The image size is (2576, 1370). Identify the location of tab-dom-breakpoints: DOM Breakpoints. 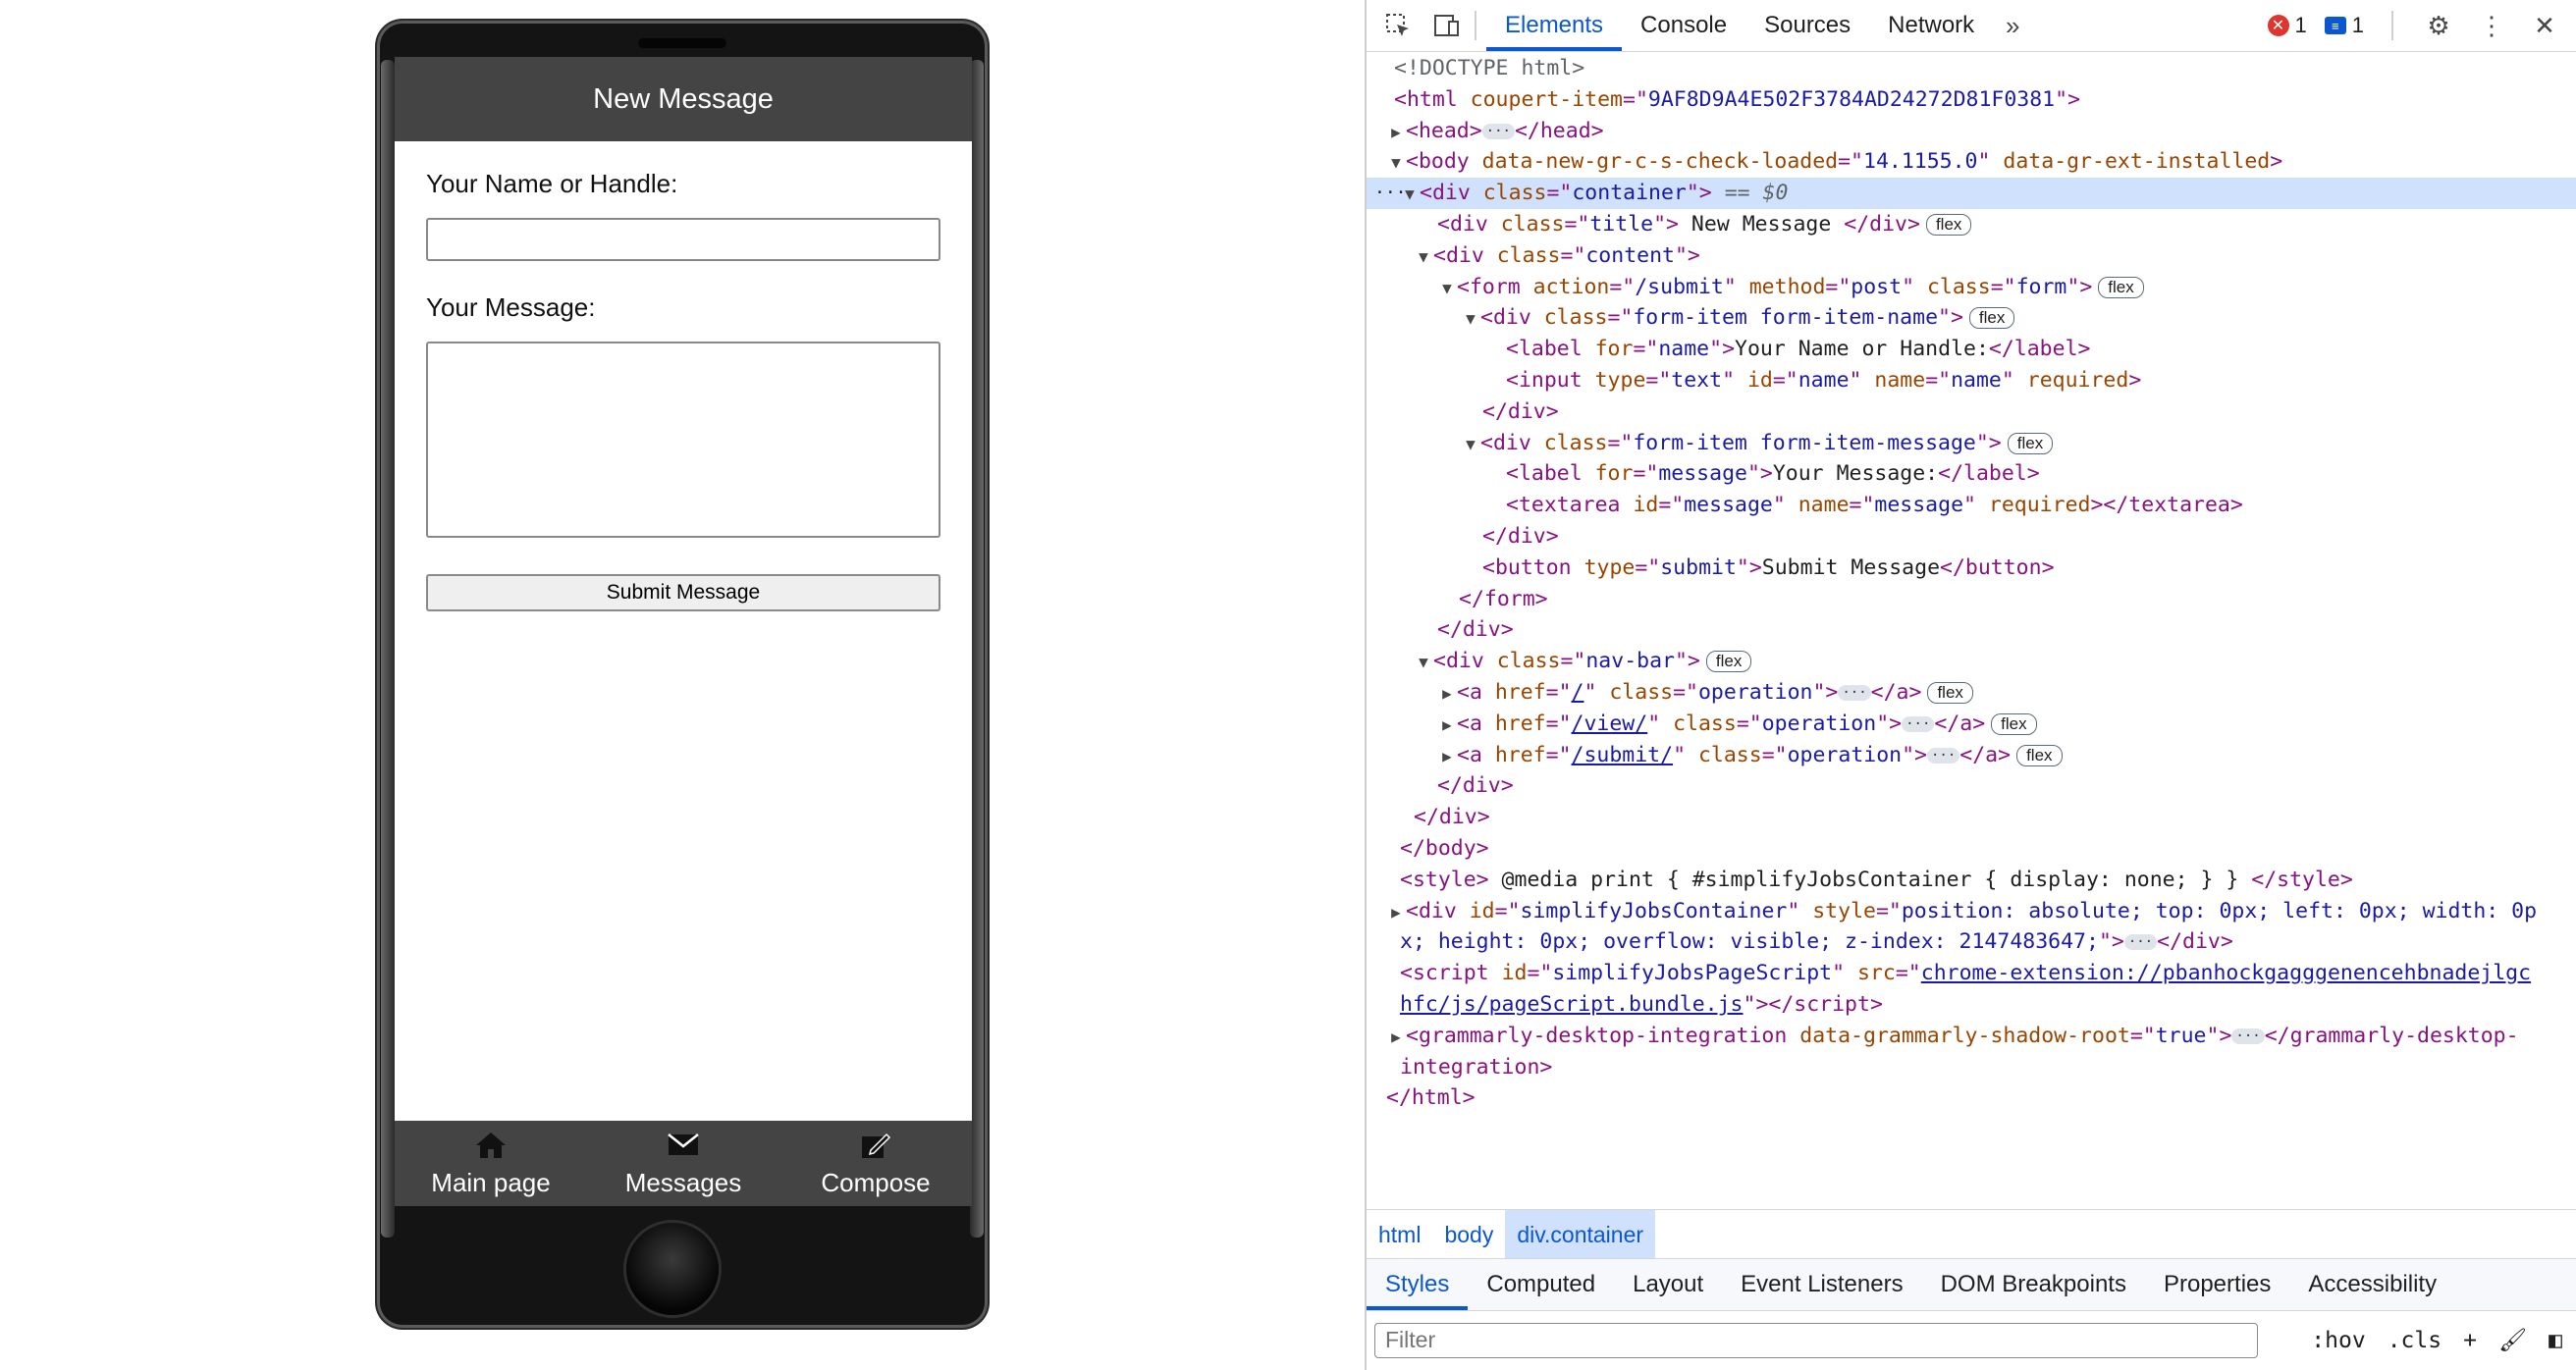
(2033, 1284).